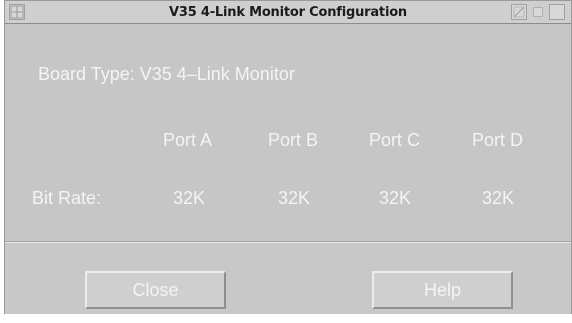 This screenshot has width=572, height=323. What do you see at coordinates (188, 140) in the screenshot?
I see `port-a-header: Port A` at bounding box center [188, 140].